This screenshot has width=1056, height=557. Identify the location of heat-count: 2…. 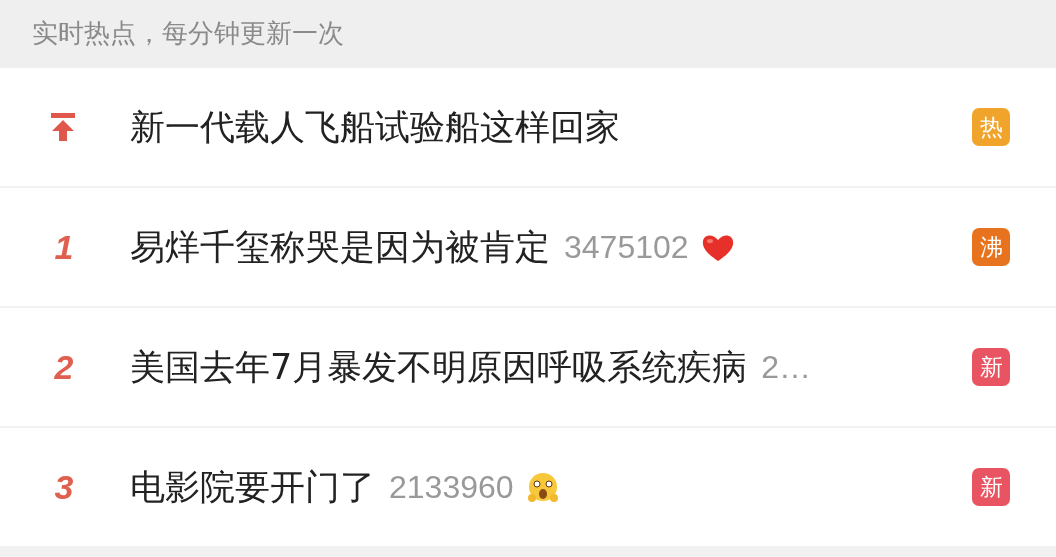
(786, 367).